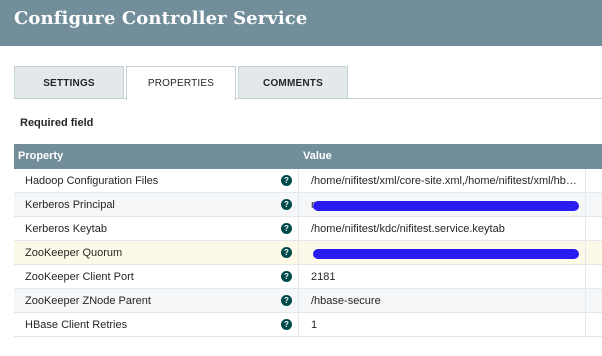 The height and width of the screenshot is (356, 602). Describe the element at coordinates (74, 253) in the screenshot. I see `property-name: ZooKeeper Quorum` at that location.